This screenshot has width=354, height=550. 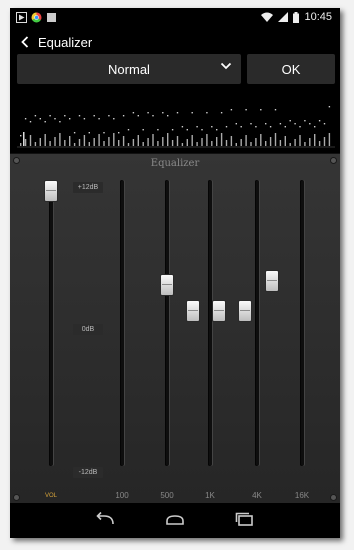 I want to click on image-icon, so click(x=51, y=17).